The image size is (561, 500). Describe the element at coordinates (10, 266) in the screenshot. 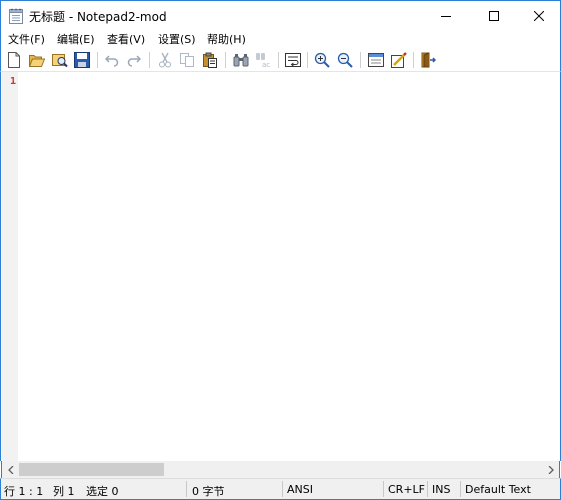

I see `line-number-gutter: 1` at that location.